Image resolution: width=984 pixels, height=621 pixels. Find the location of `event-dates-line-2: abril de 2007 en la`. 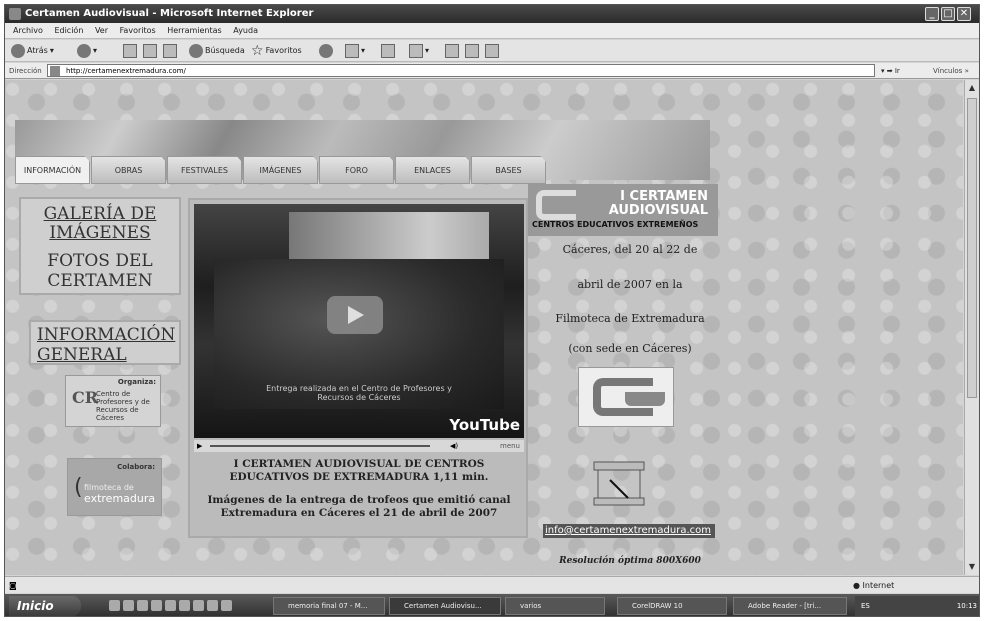

event-dates-line-2: abril de 2007 en la is located at coordinates (630, 284).